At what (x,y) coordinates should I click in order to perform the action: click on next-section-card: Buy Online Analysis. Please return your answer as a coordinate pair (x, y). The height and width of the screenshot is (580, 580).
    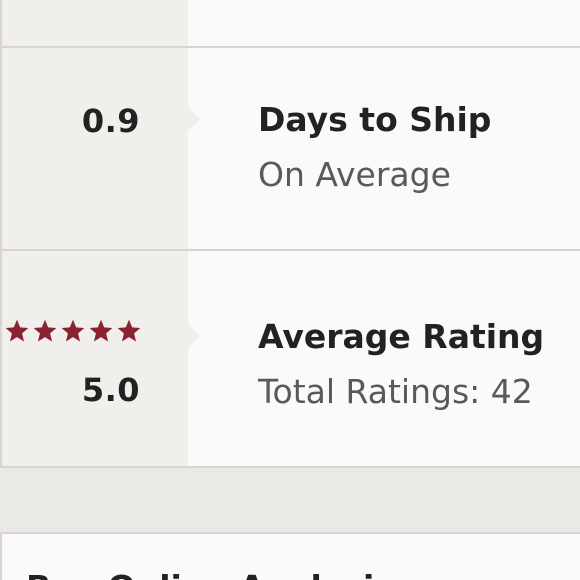
    Looking at the image, I should click on (290, 556).